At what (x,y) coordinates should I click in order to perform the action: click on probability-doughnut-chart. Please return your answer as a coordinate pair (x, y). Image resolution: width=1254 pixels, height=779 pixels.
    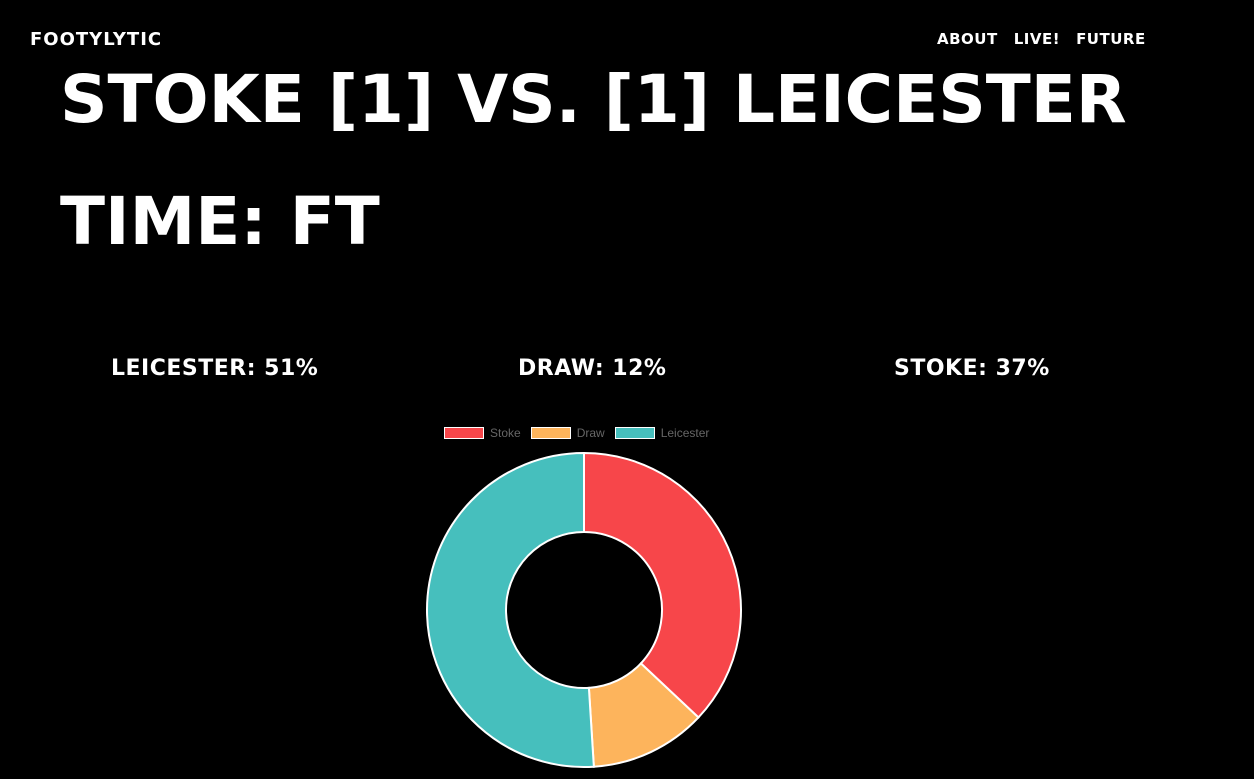
    Looking at the image, I should click on (583, 609).